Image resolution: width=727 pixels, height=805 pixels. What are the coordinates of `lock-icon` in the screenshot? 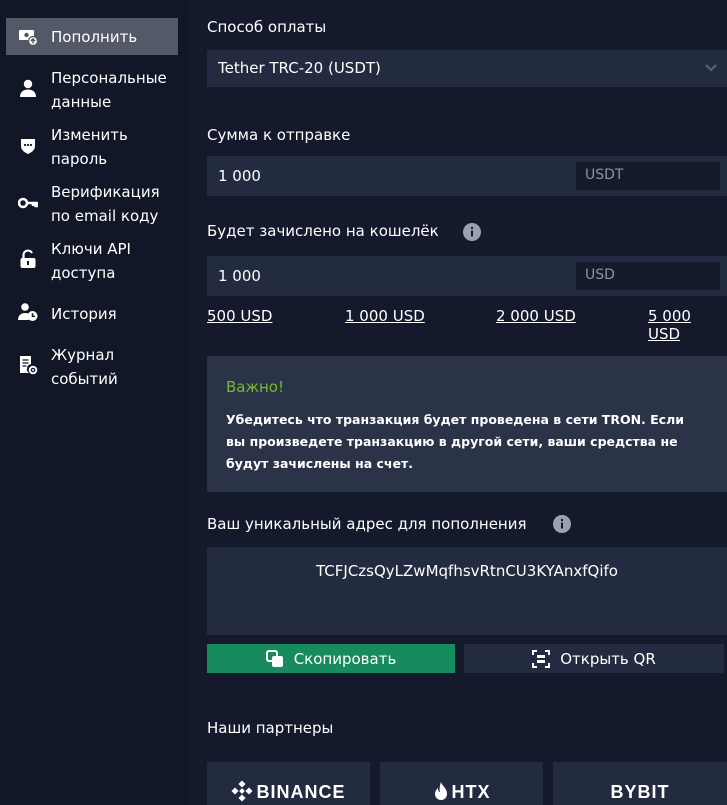 It's located at (28, 258).